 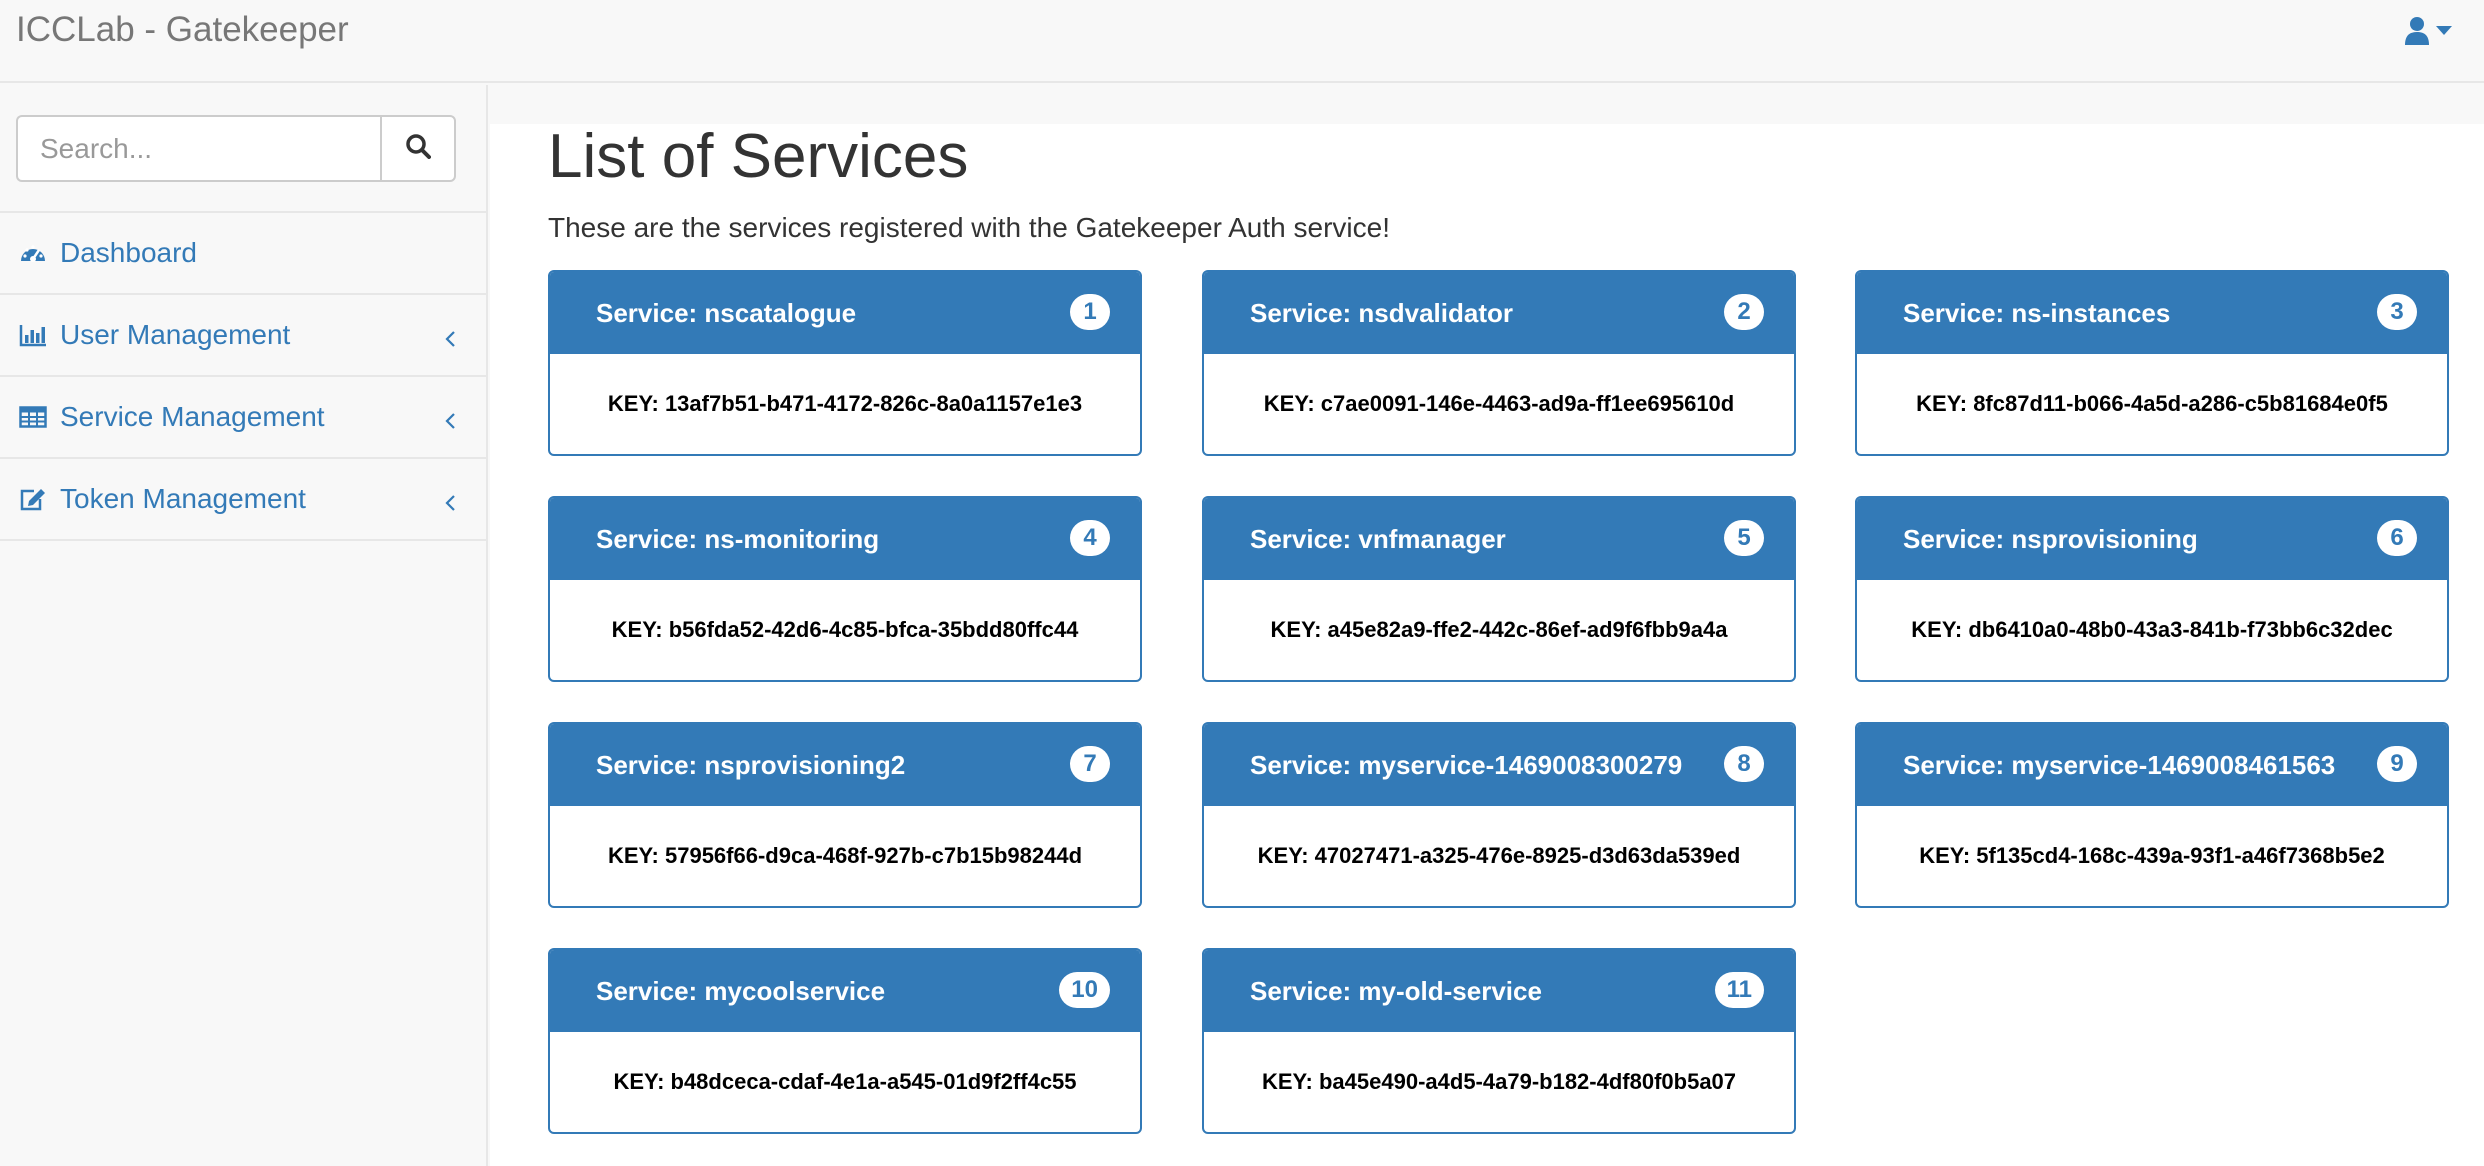 I want to click on sidebar-item-label: Token Management, so click(x=183, y=498).